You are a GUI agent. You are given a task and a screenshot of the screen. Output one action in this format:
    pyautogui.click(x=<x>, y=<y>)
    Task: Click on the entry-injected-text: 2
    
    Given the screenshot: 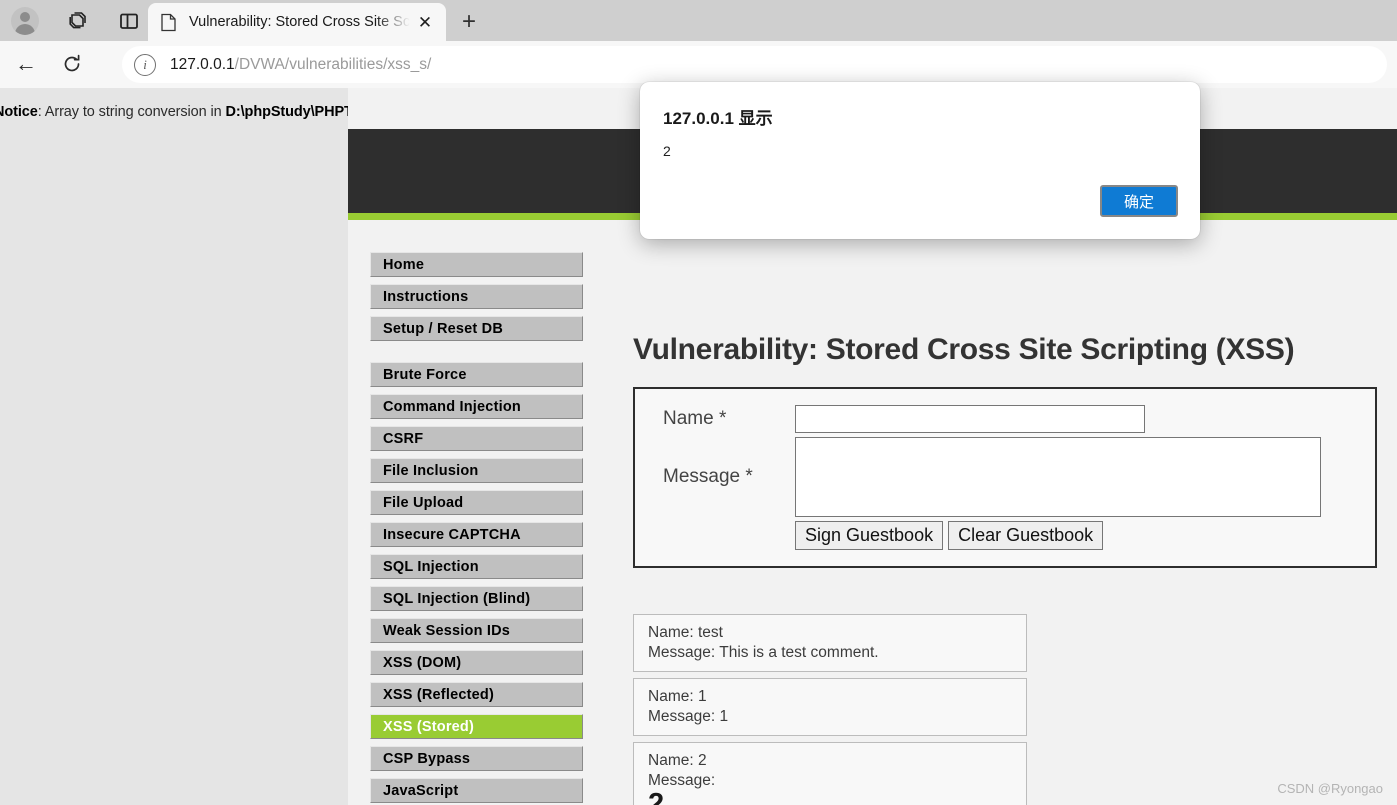 What is the action you would take?
    pyautogui.click(x=656, y=796)
    